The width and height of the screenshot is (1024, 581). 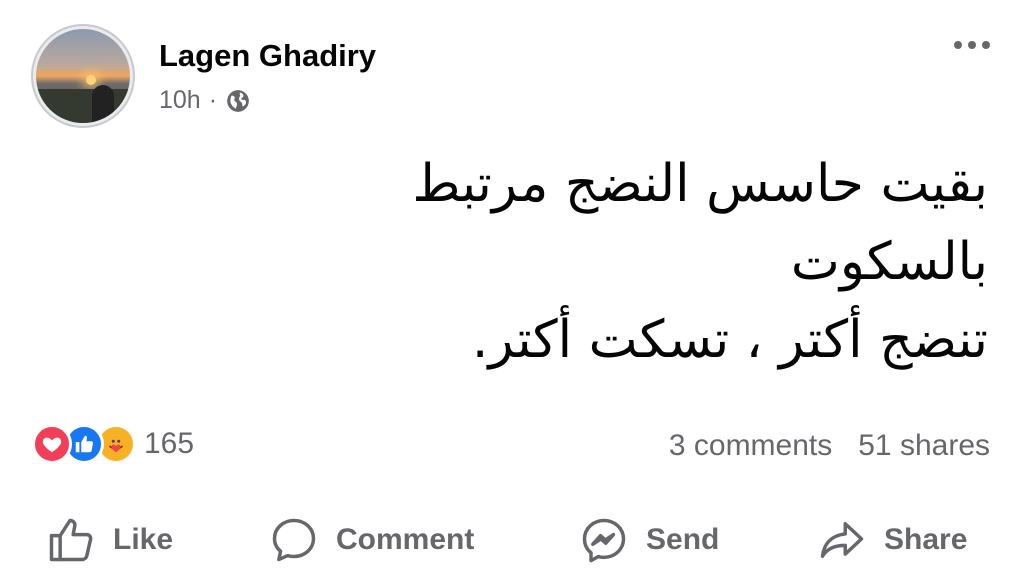 I want to click on comment-label: Comment, so click(x=405, y=539).